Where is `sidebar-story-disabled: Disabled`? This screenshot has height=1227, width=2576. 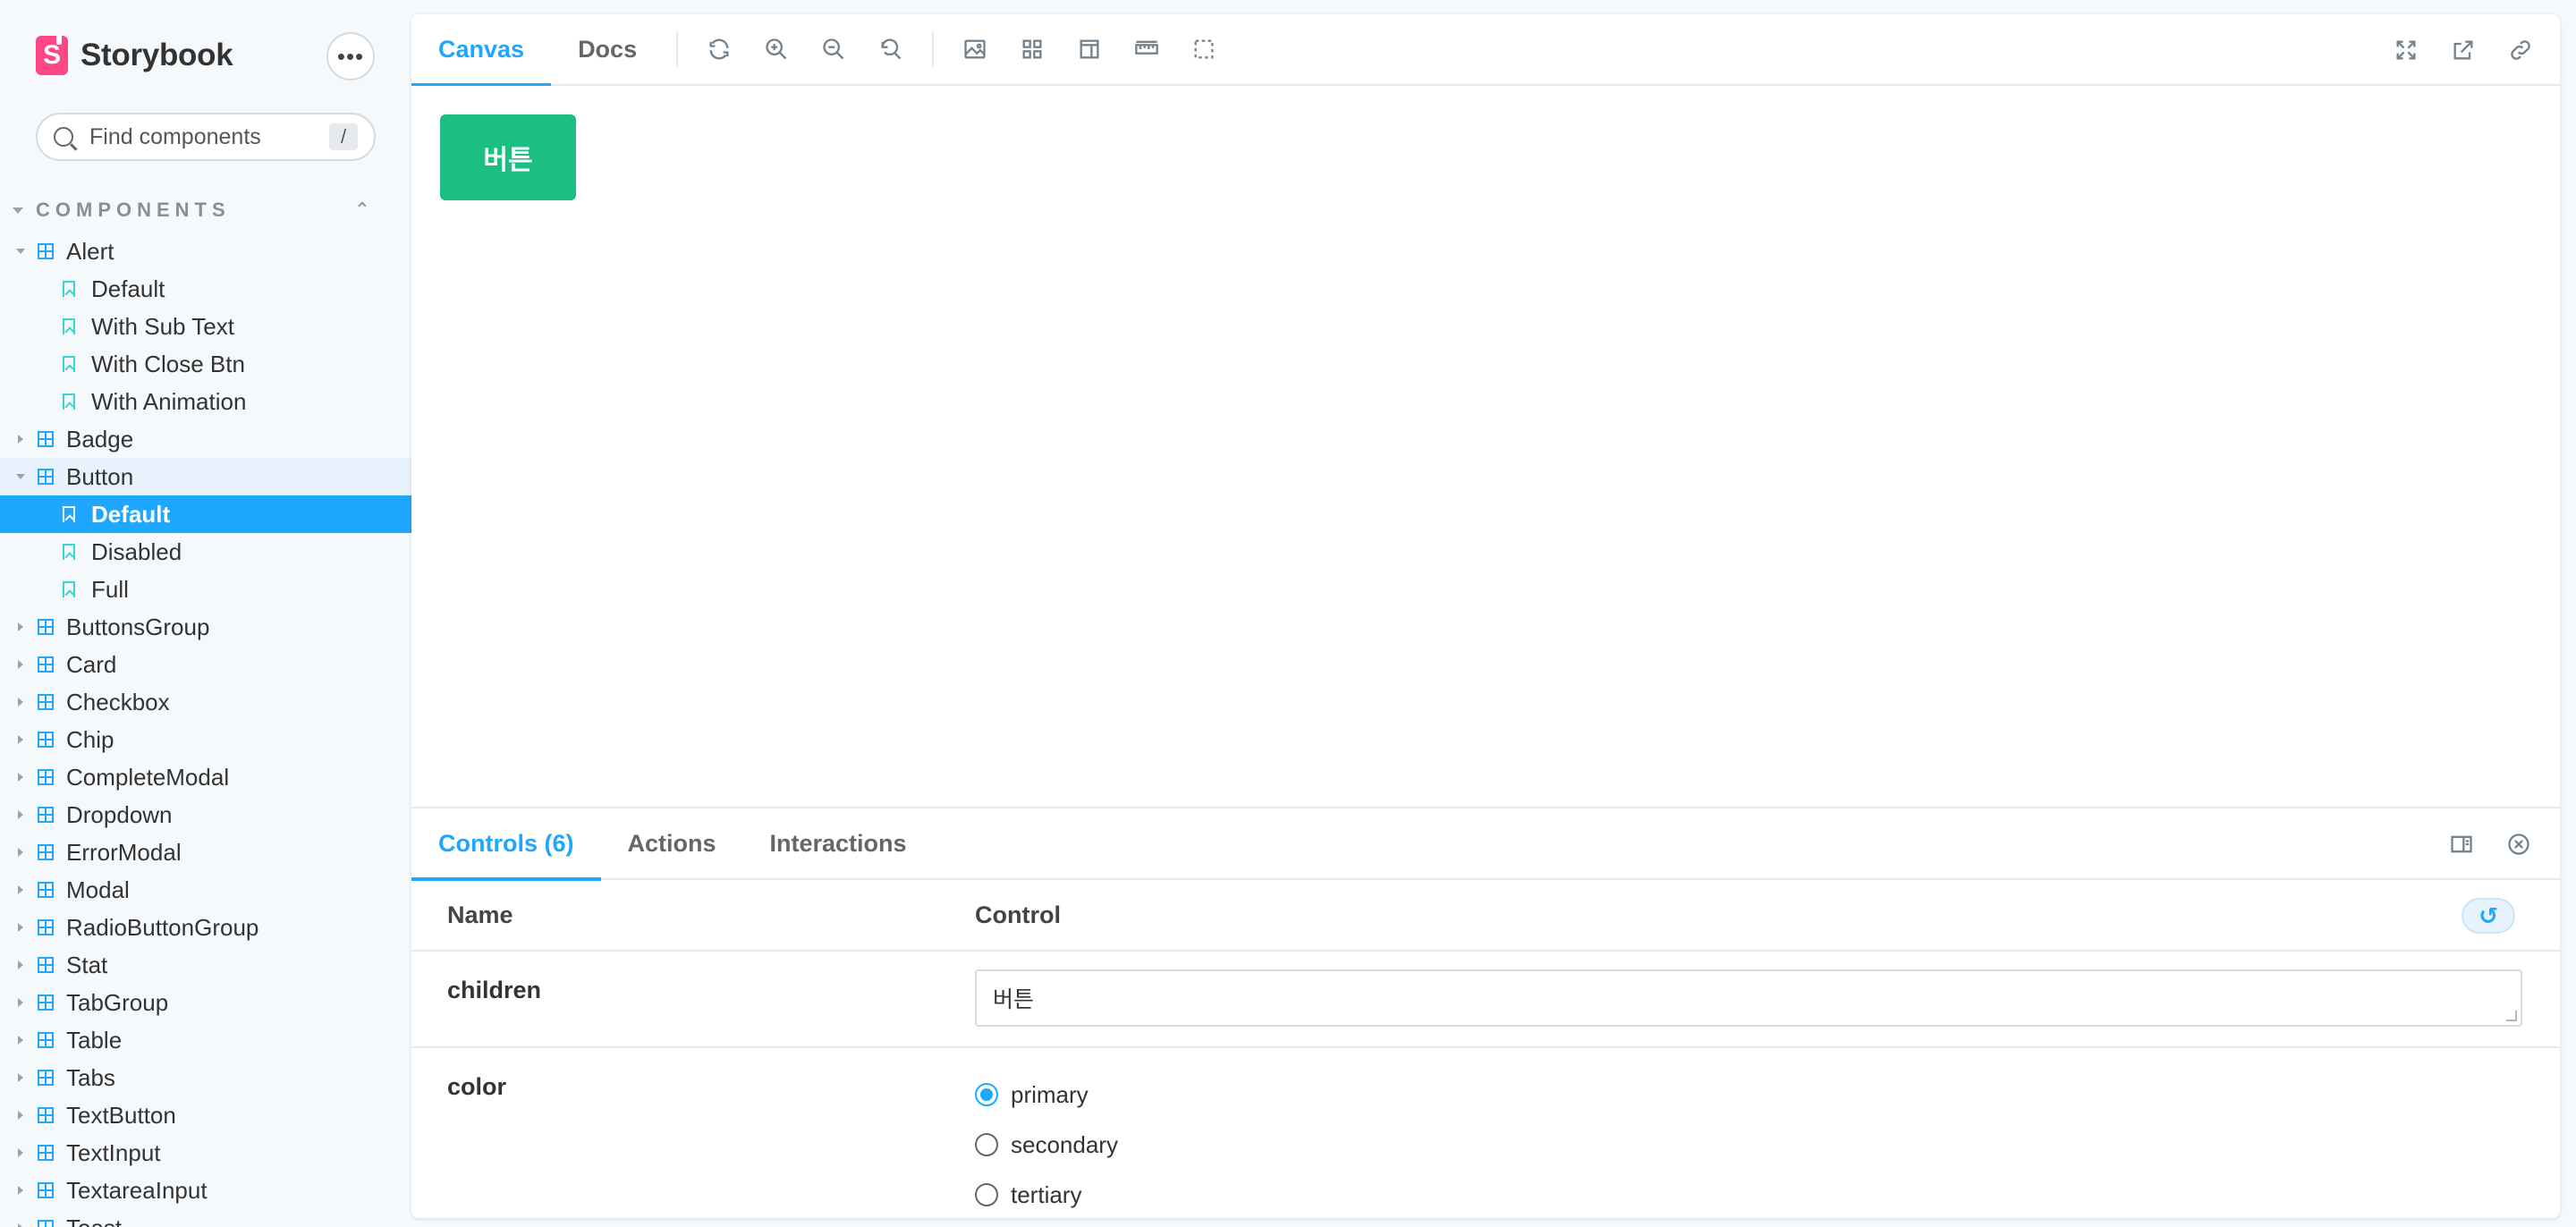
sidebar-story-disabled: Disabled is located at coordinates (205, 552).